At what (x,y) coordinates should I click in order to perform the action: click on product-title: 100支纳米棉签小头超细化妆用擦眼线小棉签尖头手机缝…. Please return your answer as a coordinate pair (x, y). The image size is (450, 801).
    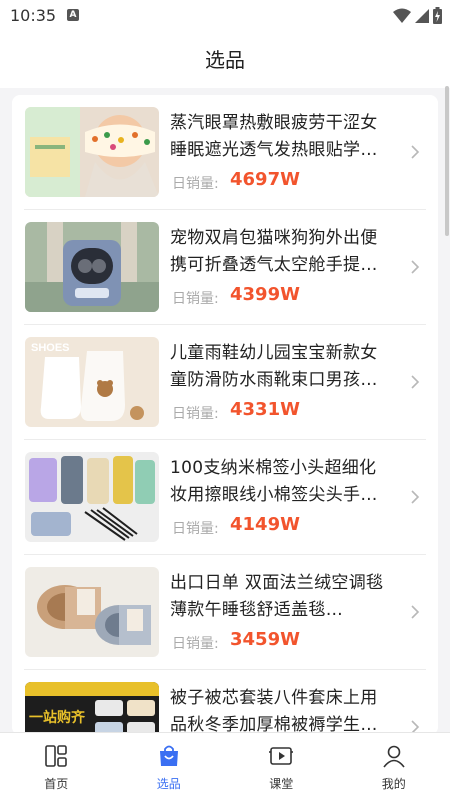
    Looking at the image, I should click on (281, 482).